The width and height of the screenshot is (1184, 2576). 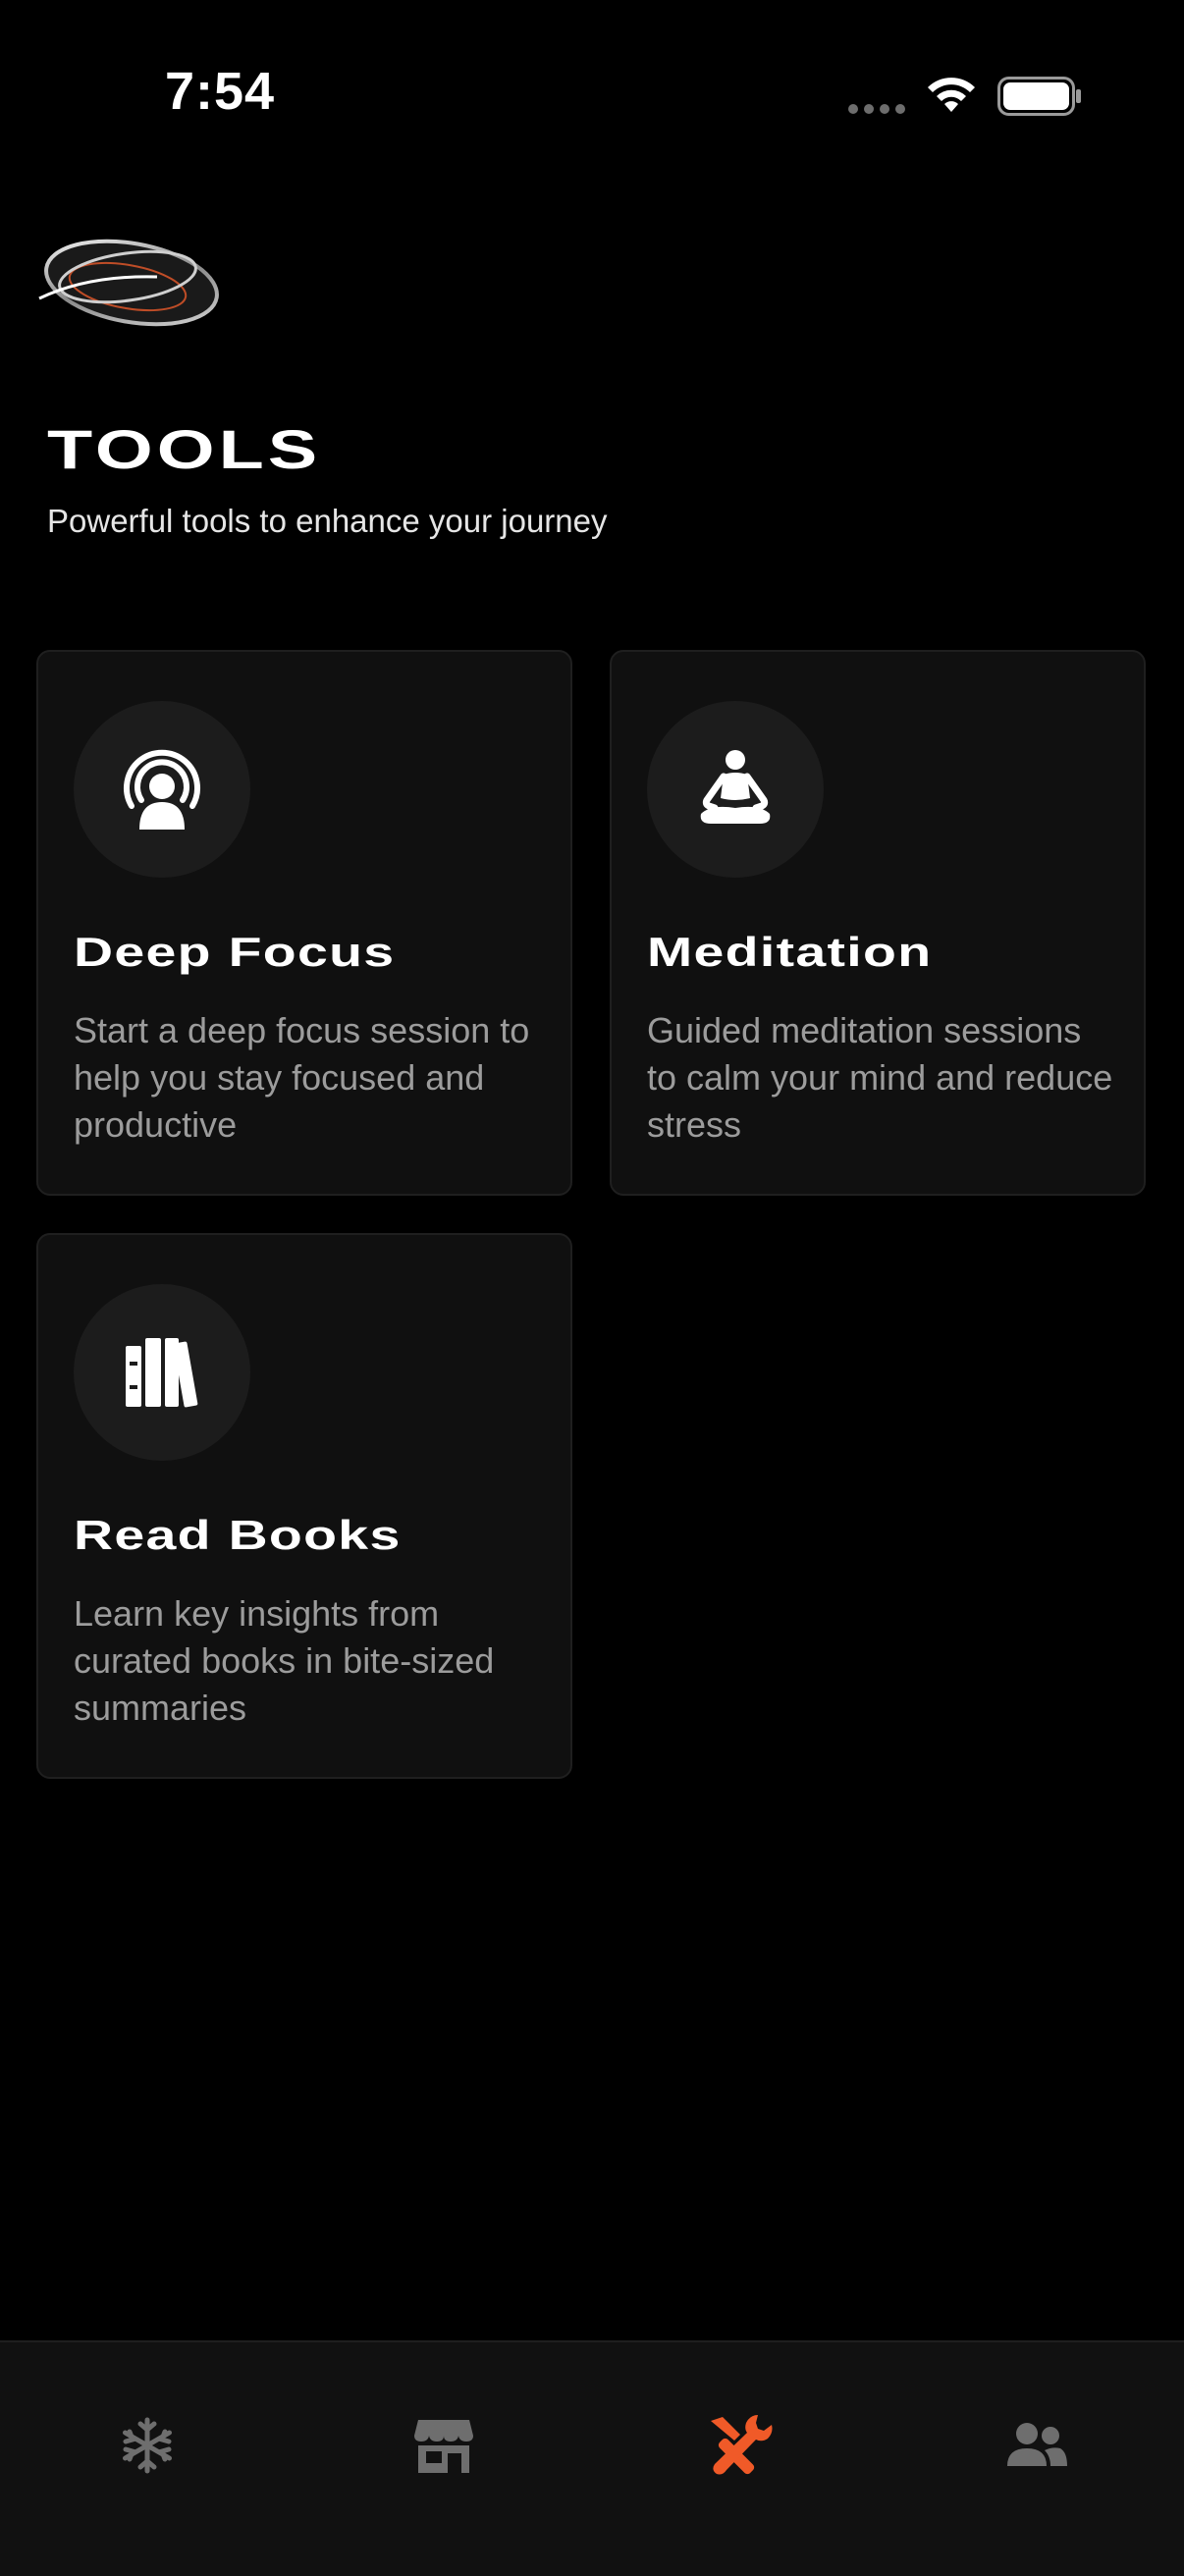 What do you see at coordinates (235, 952) in the screenshot?
I see `card-title: Deep Focus` at bounding box center [235, 952].